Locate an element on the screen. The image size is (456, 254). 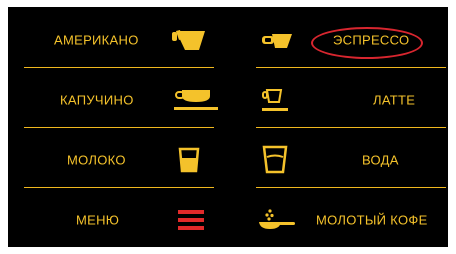
water-button: ВОДА is located at coordinates (346, 160).